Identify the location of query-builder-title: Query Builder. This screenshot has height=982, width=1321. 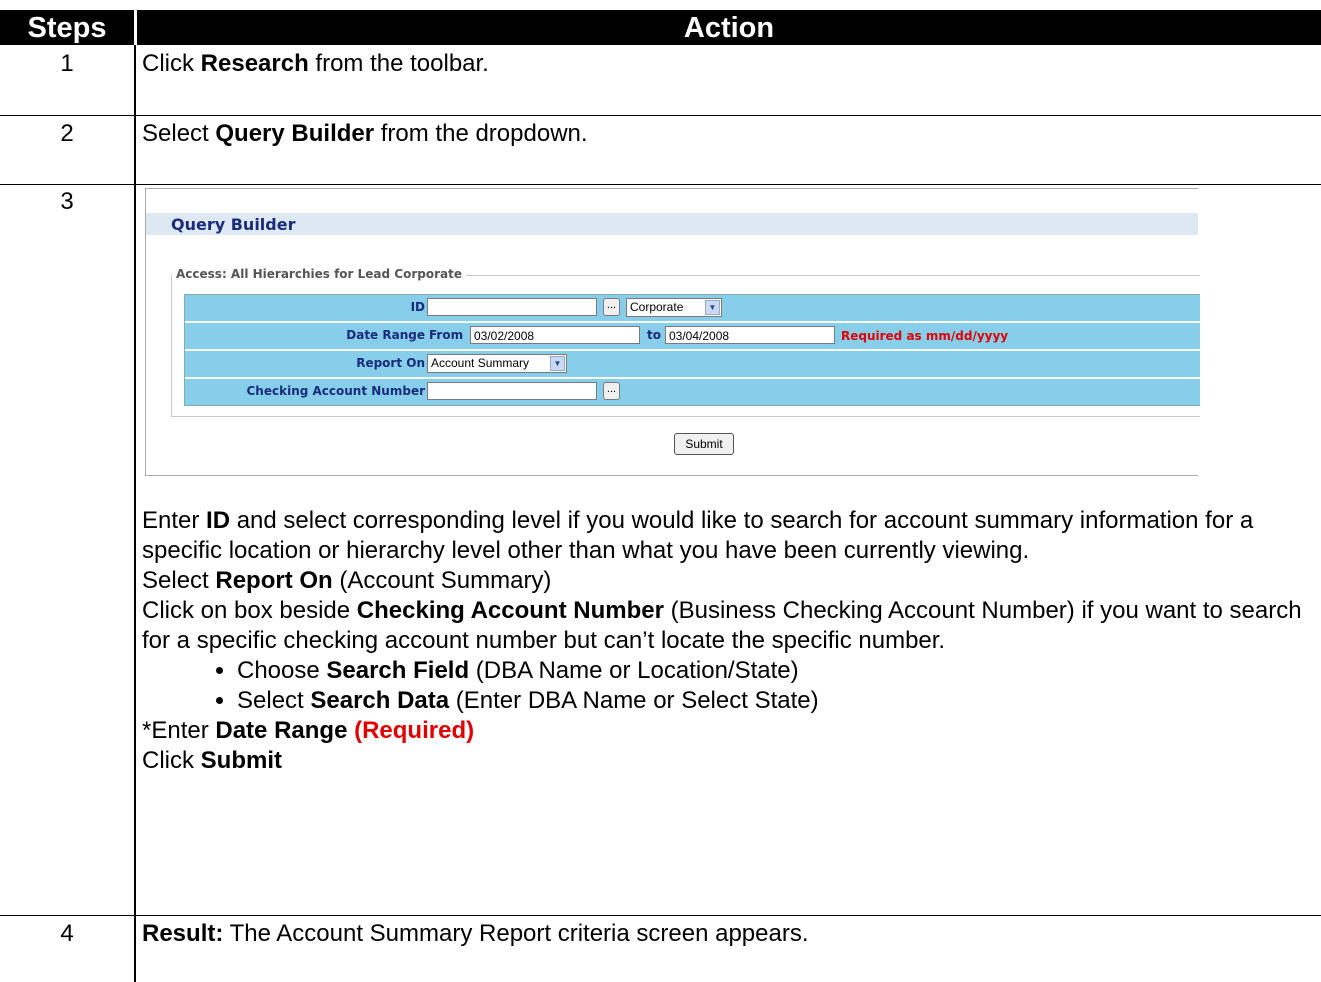
(233, 224).